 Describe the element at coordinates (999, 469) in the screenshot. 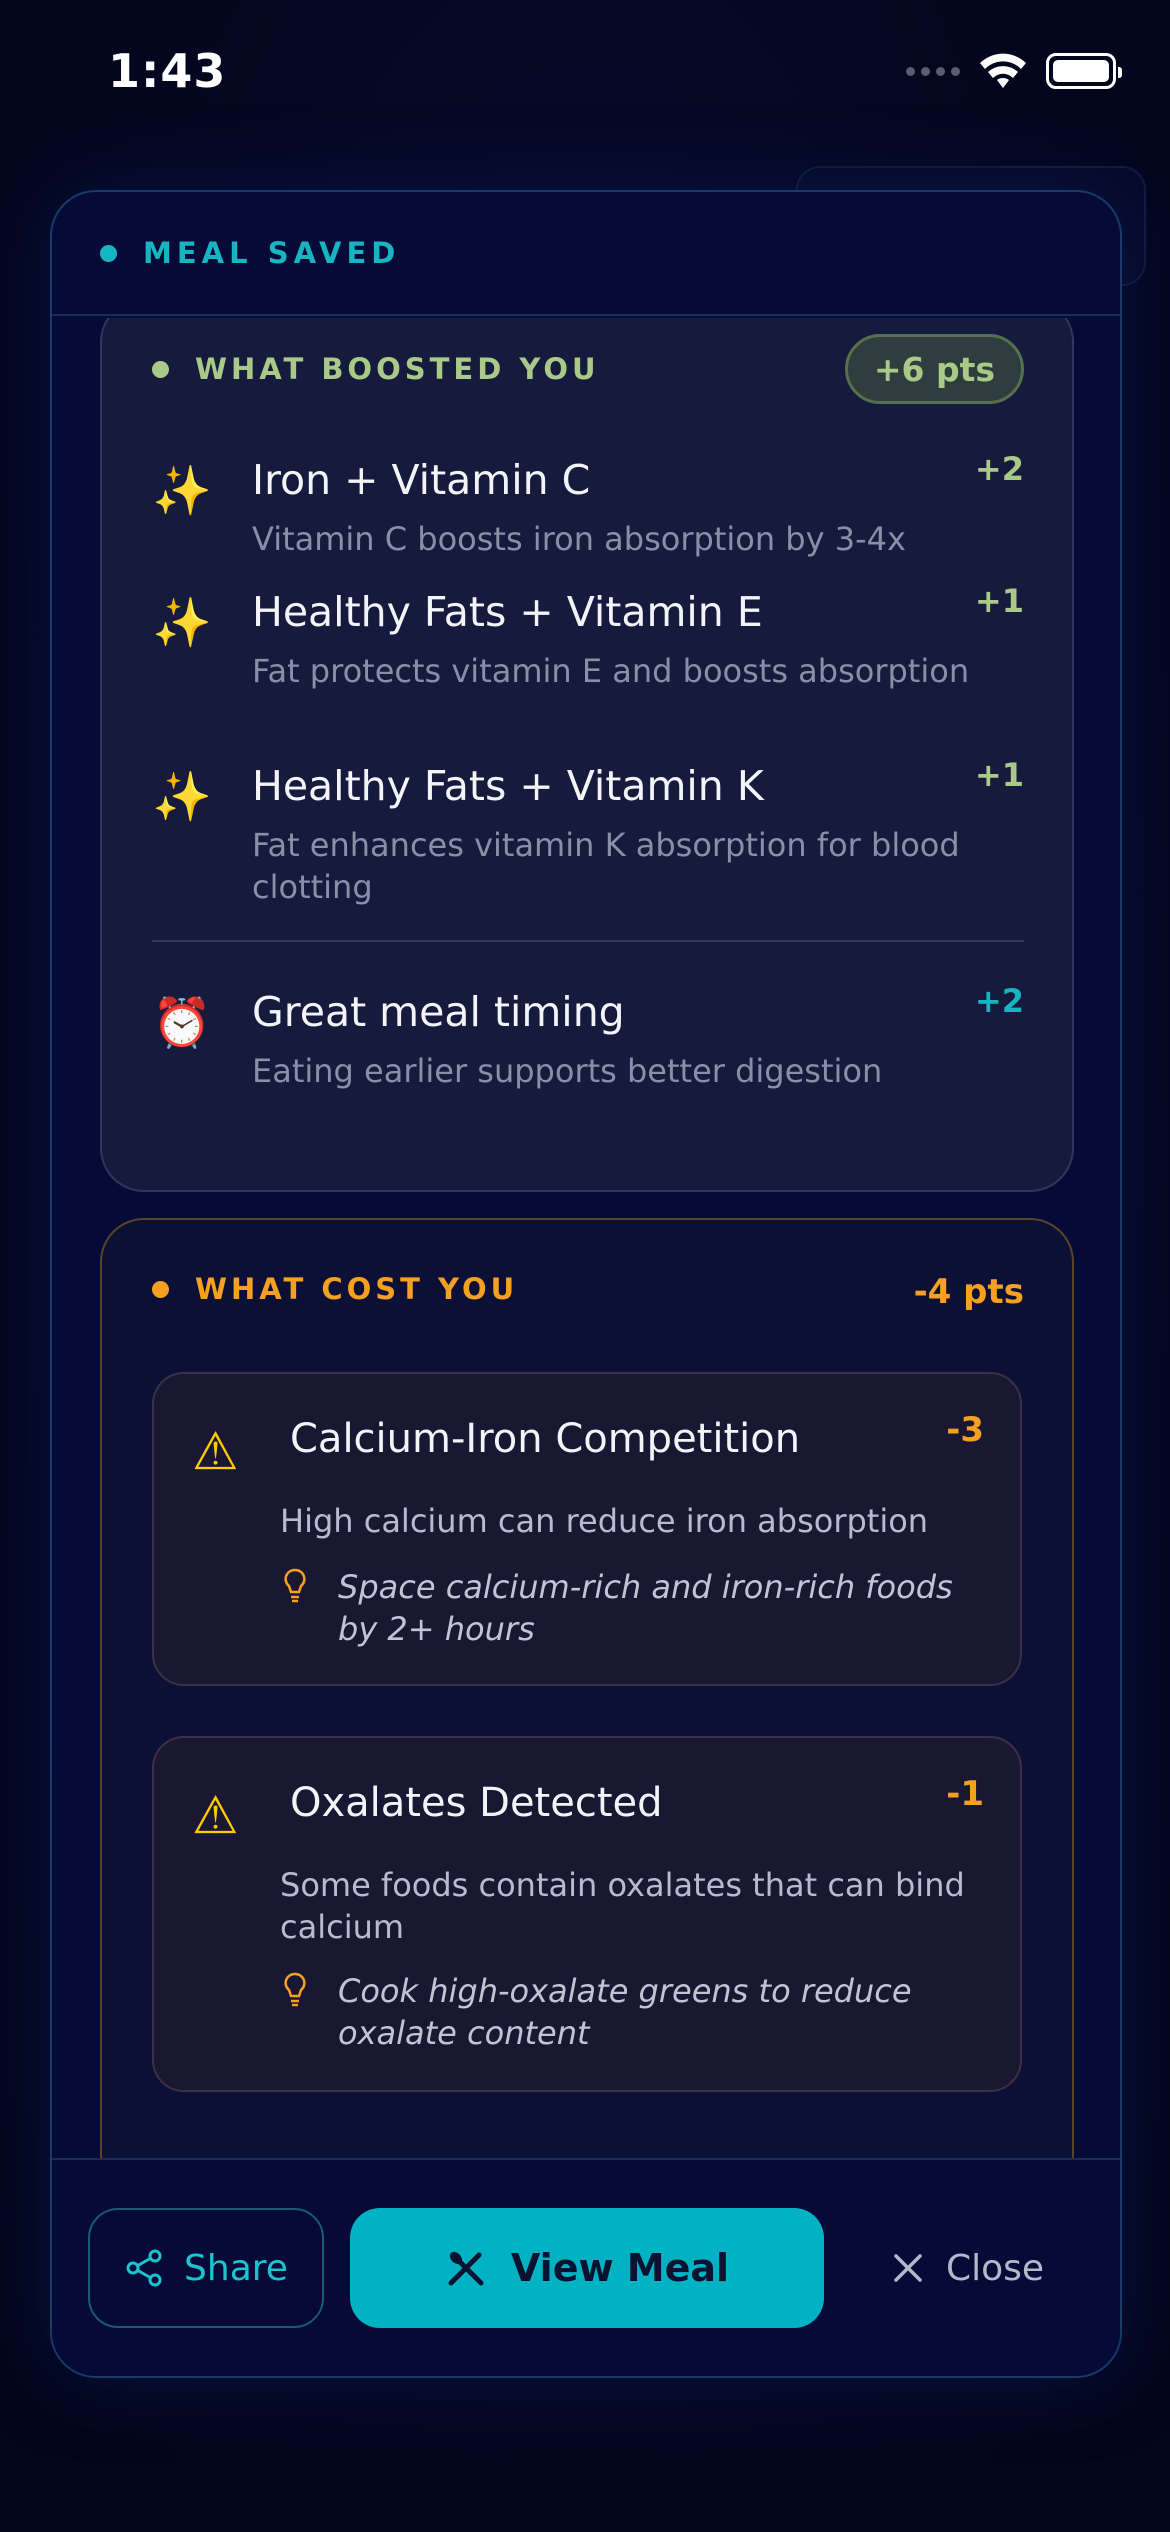

I see `boost-item-points: +2` at that location.